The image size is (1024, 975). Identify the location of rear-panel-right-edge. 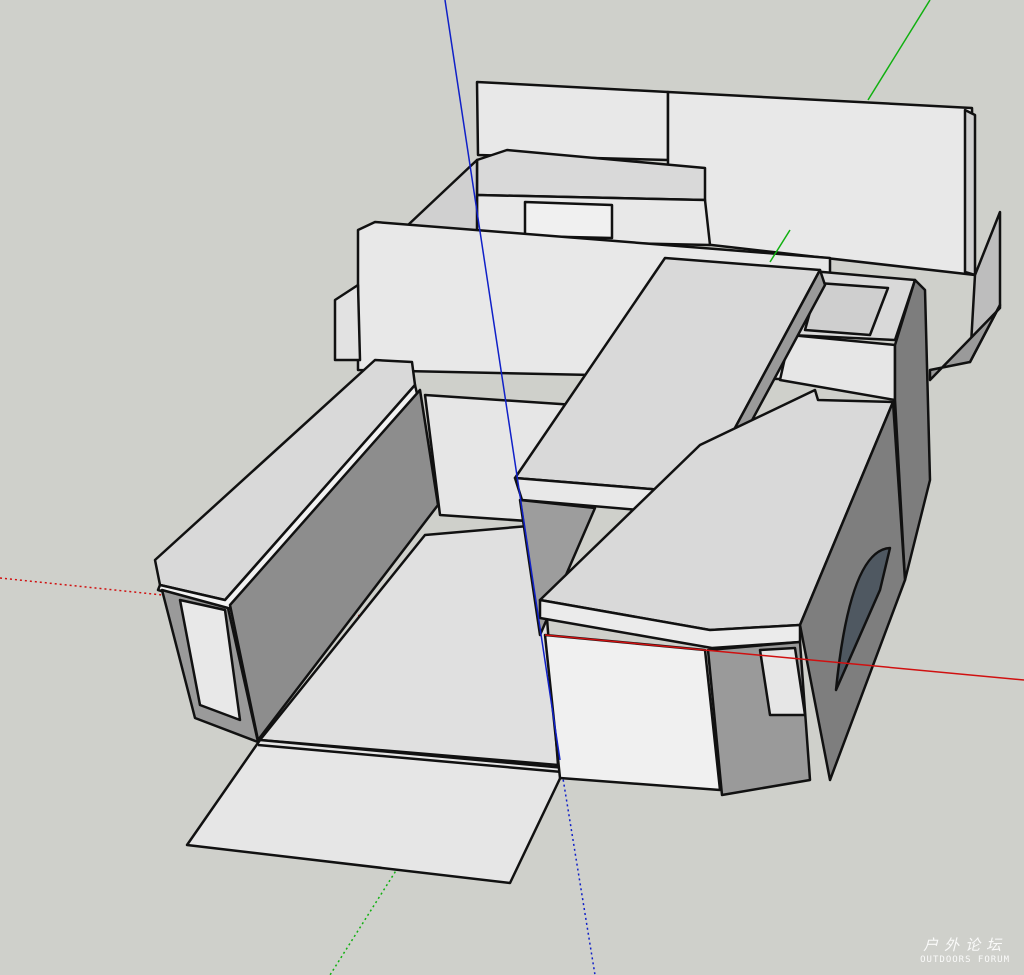
(970, 192).